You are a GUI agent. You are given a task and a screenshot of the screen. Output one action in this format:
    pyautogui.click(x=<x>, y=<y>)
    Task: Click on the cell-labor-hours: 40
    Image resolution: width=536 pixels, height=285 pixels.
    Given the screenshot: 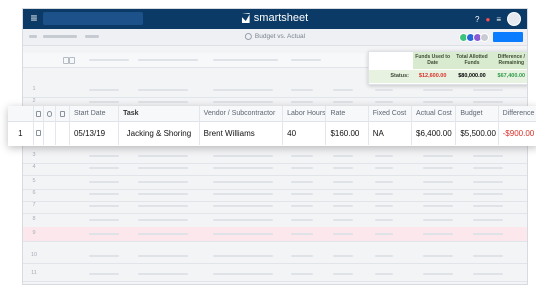 What is the action you would take?
    pyautogui.click(x=305, y=133)
    